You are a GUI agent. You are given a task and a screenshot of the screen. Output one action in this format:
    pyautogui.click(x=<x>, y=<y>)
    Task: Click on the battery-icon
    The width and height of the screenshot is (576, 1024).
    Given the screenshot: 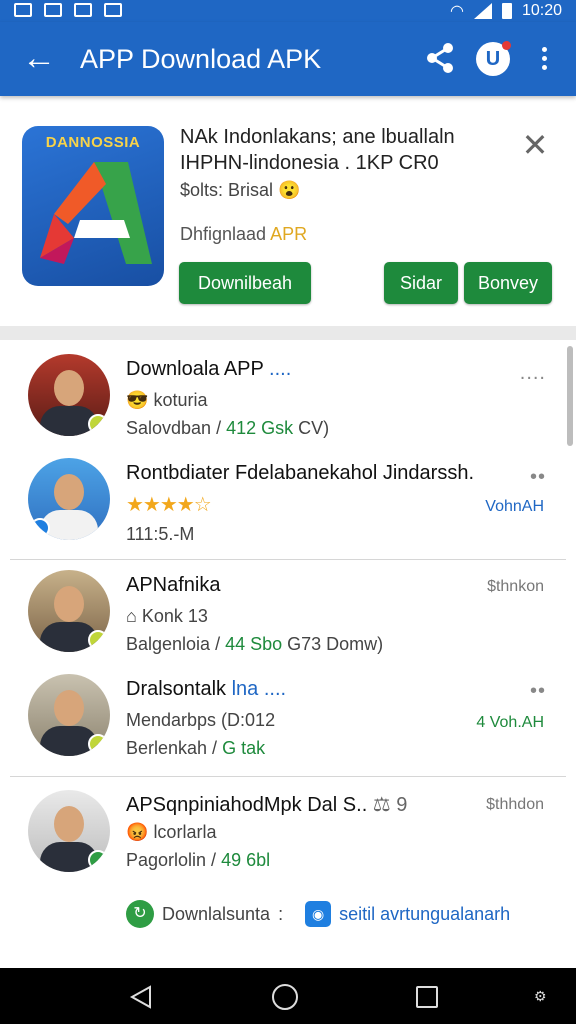 What is the action you would take?
    pyautogui.click(x=506, y=11)
    